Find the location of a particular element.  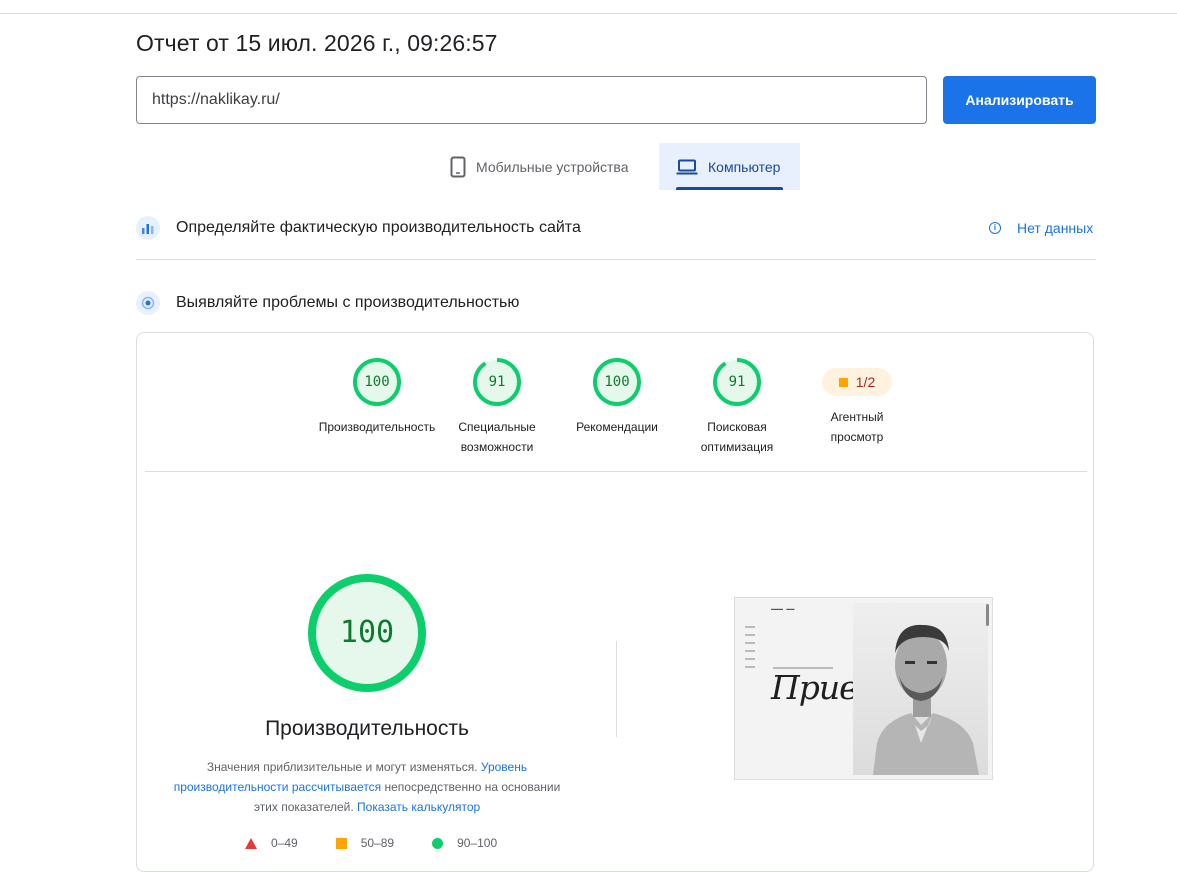

gauge-label-line2: оптимизация is located at coordinates (737, 447).